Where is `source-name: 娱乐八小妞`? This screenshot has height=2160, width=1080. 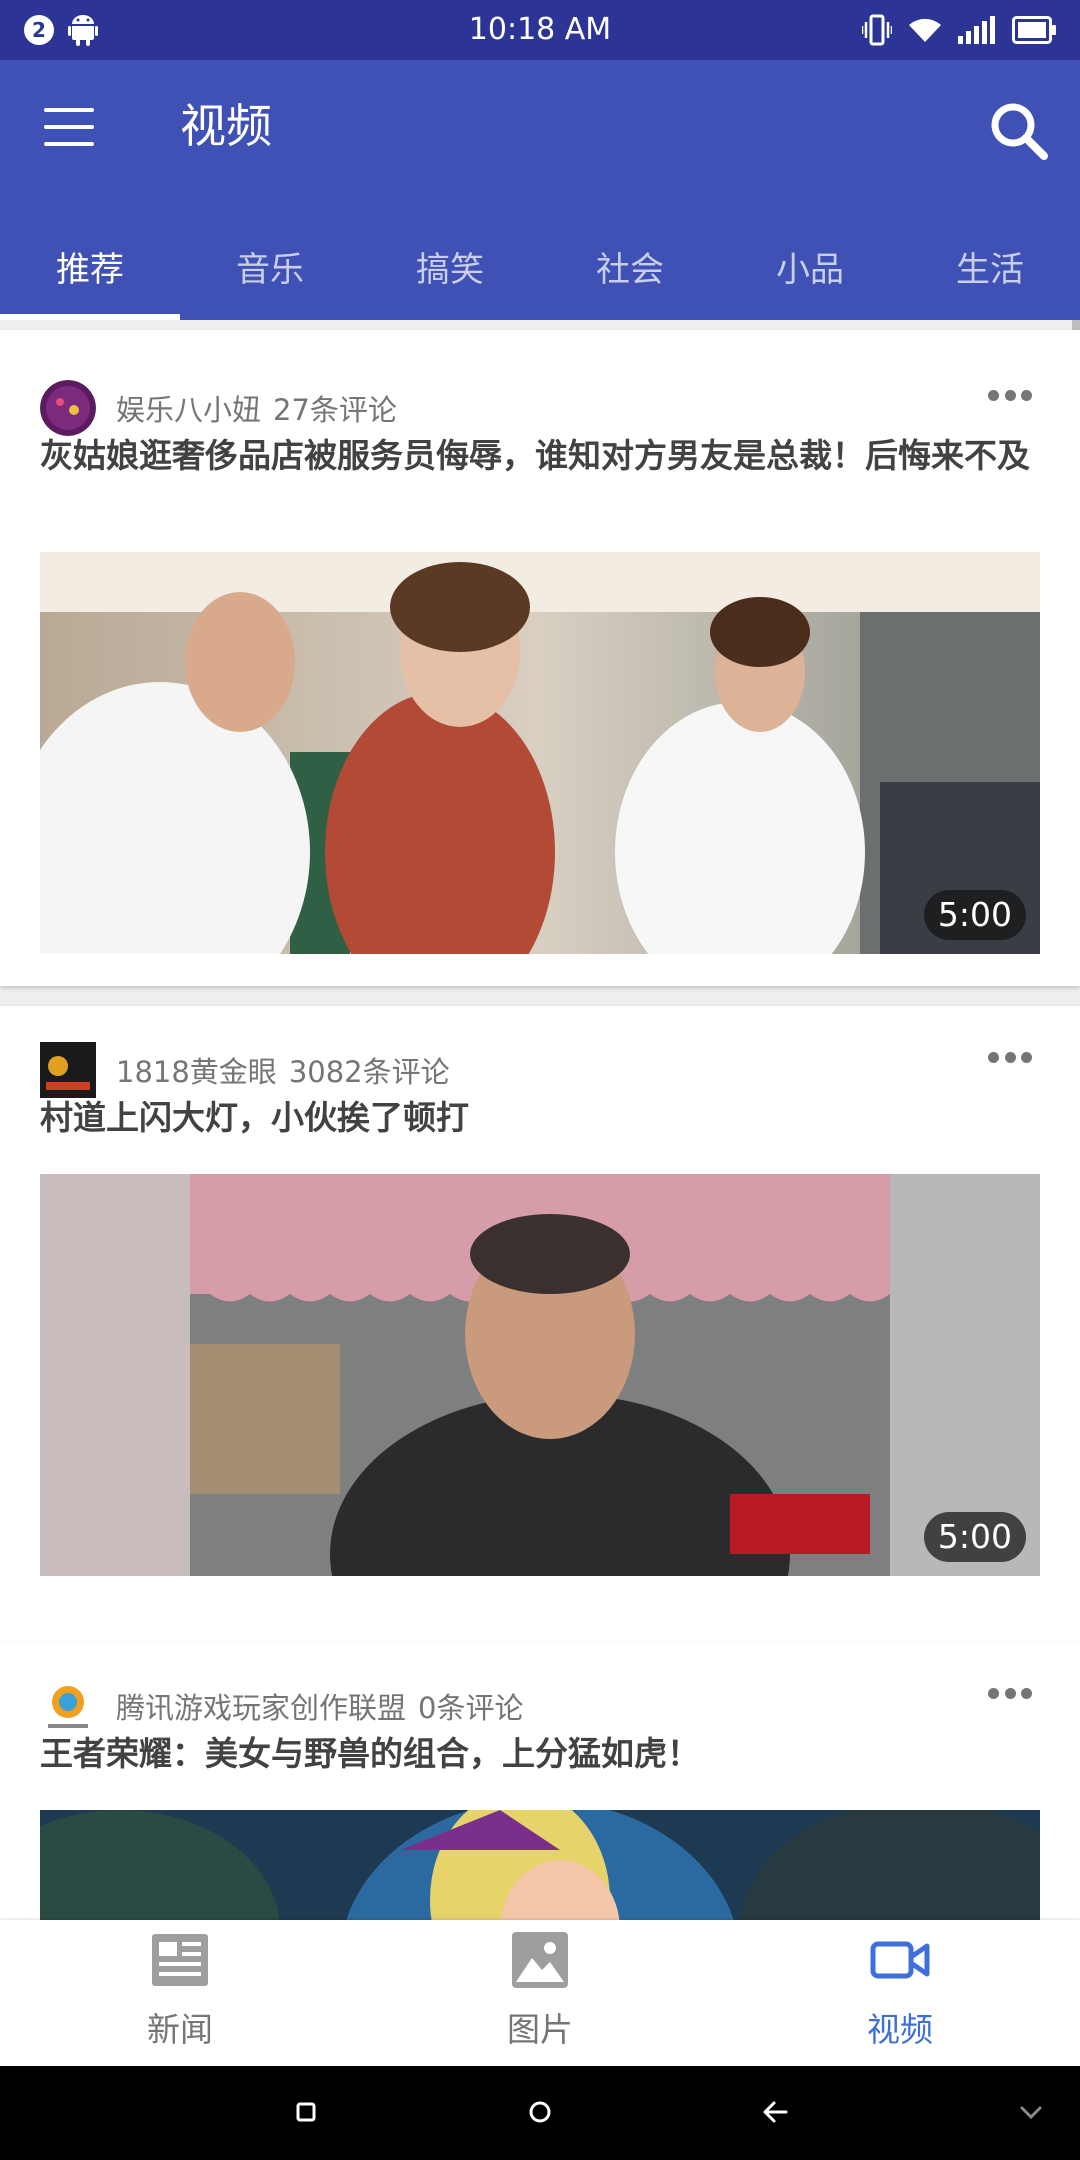 source-name: 娱乐八小妞 is located at coordinates (188, 410).